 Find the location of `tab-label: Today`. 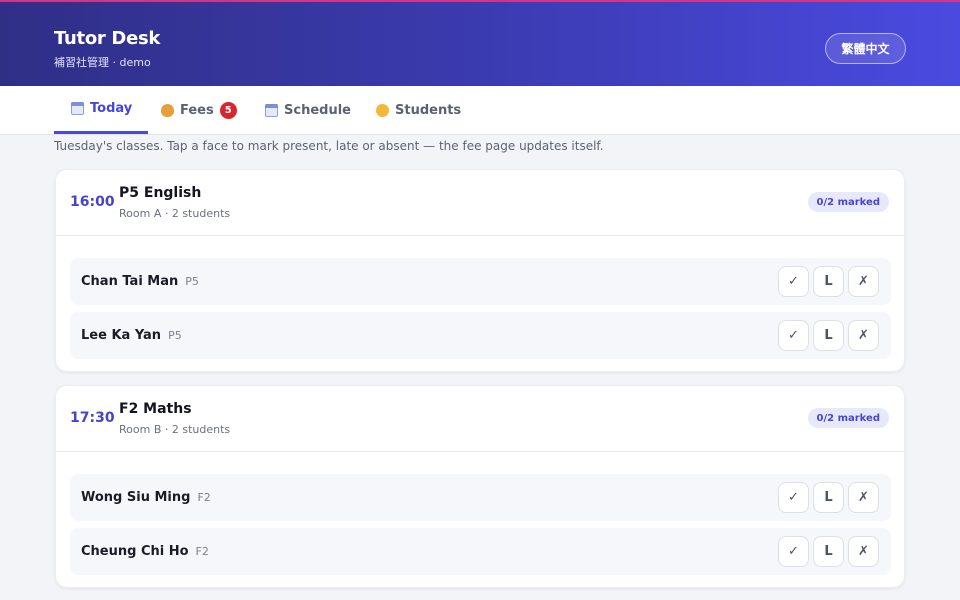

tab-label: Today is located at coordinates (111, 108).